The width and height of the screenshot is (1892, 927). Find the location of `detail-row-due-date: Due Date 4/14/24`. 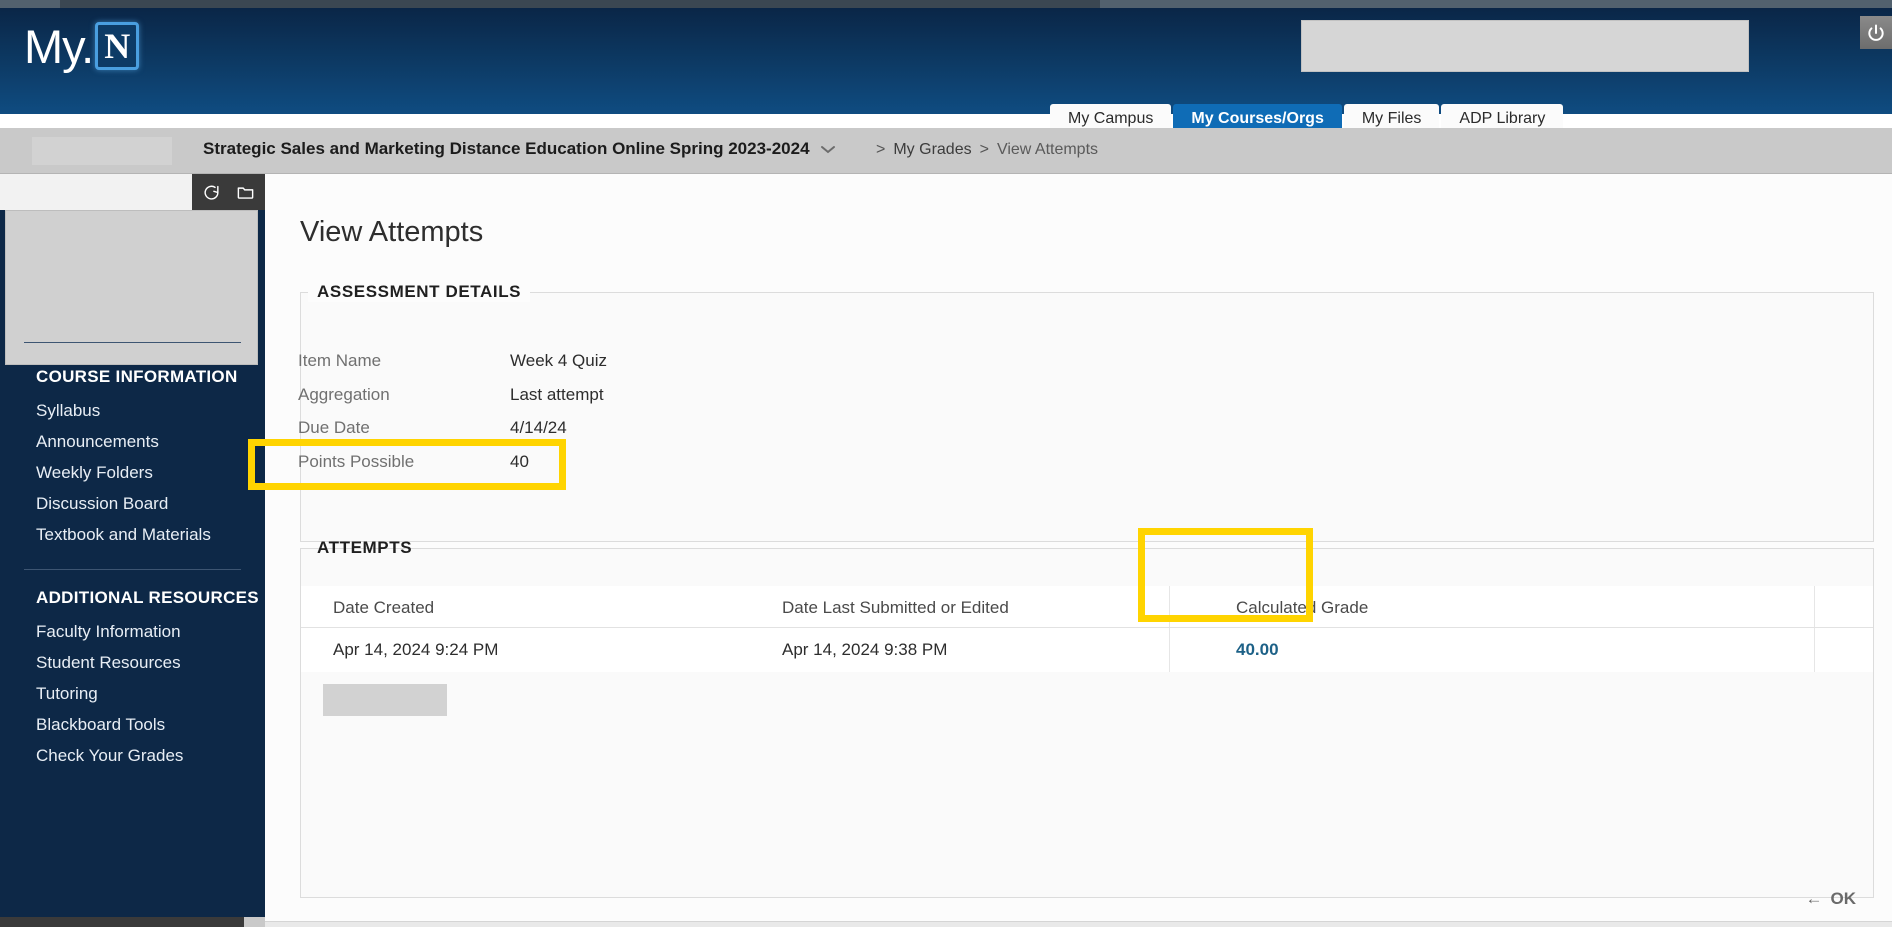

detail-row-due-date: Due Date 4/14/24 is located at coordinates (1052, 427).